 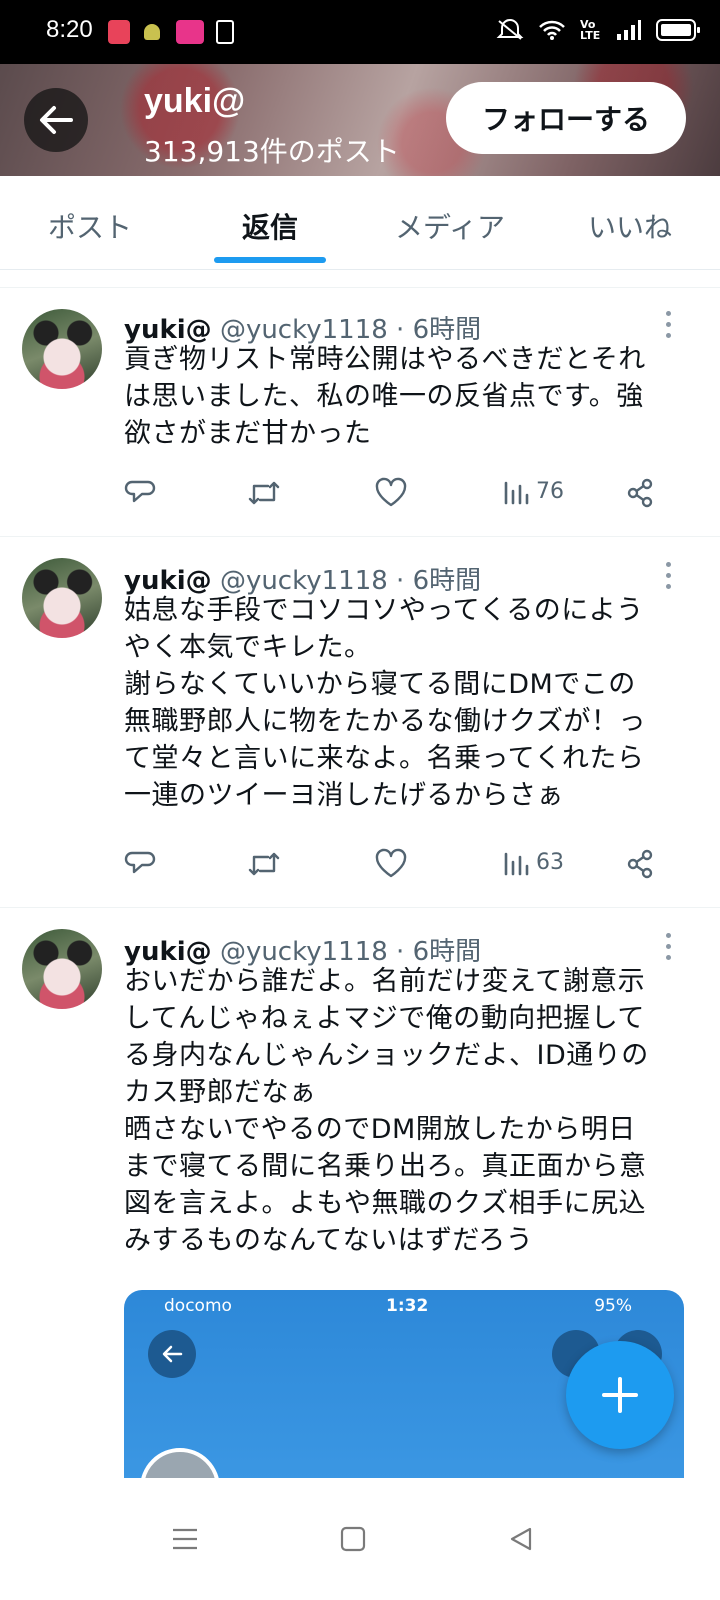 What do you see at coordinates (550, 491) in the screenshot?
I see `view-count: 76` at bounding box center [550, 491].